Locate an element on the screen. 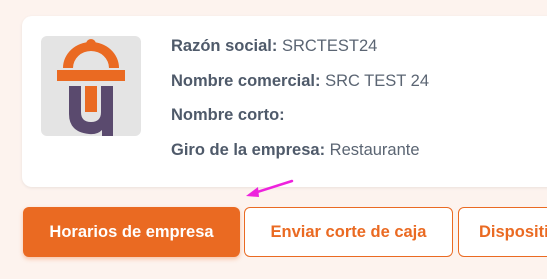 This screenshot has height=279, width=547. company-short-name-label: Nombre corto: is located at coordinates (228, 115).